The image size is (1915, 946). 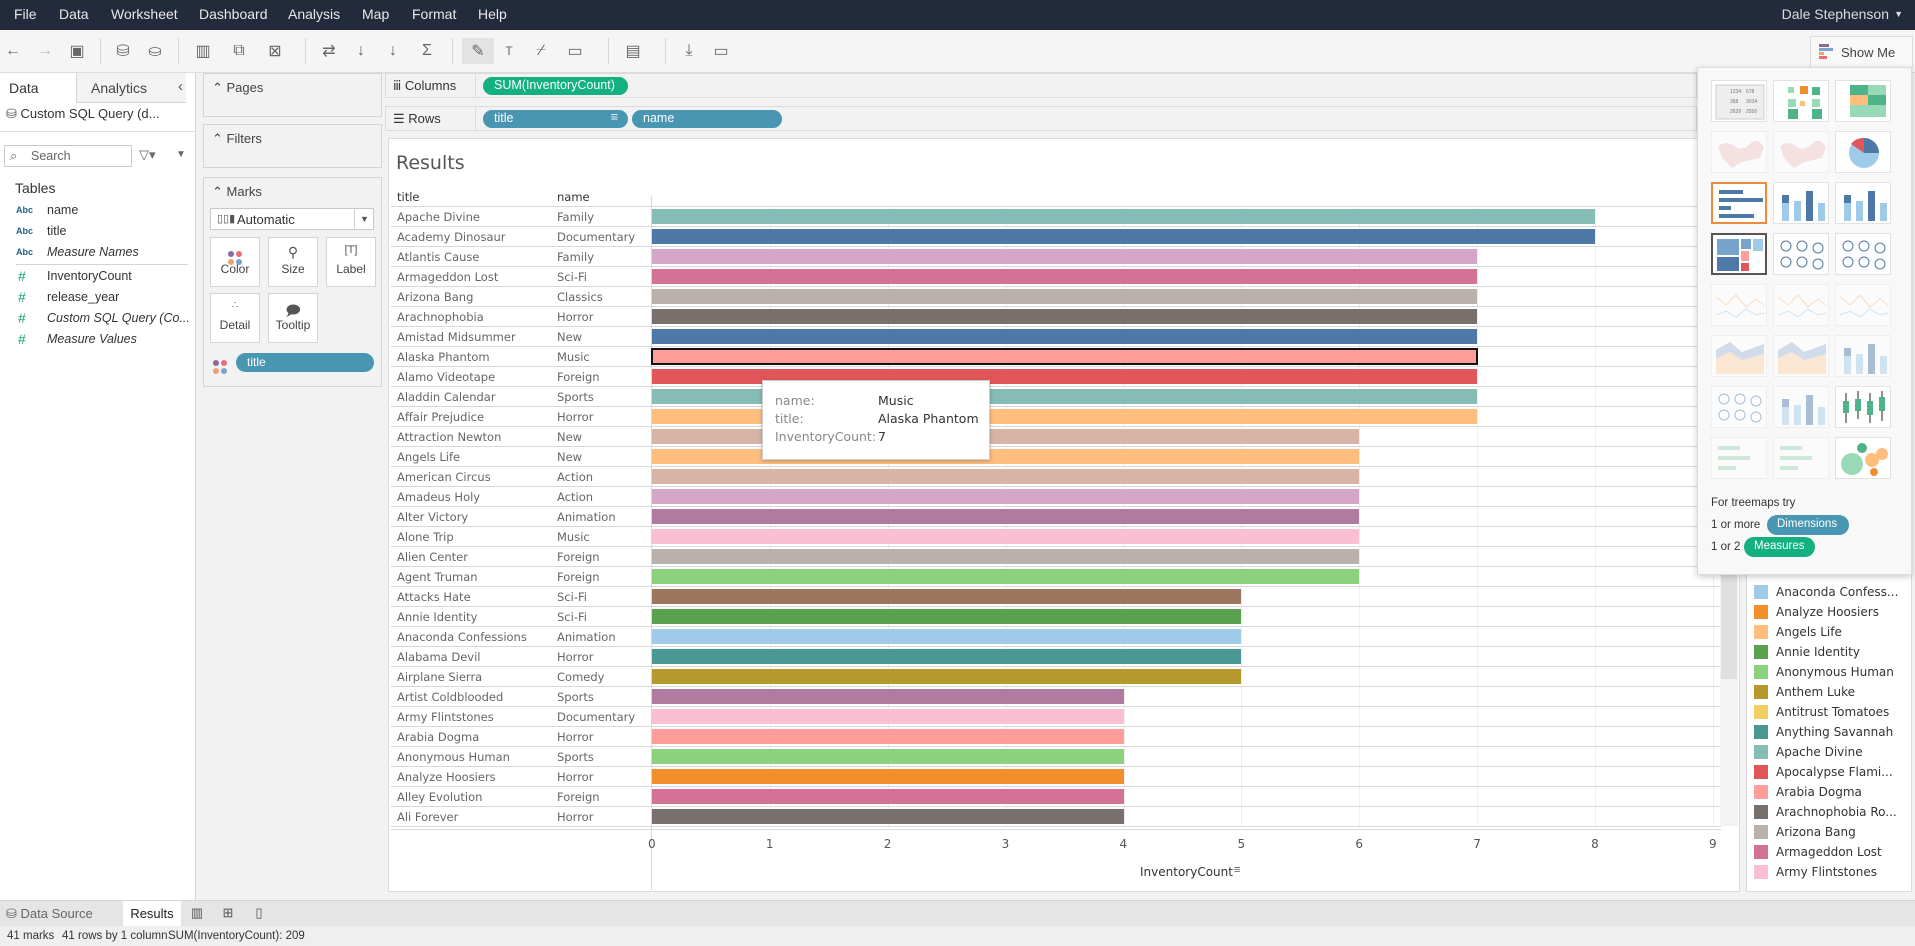 What do you see at coordinates (1801, 101) in the screenshot?
I see `heat-map-icon` at bounding box center [1801, 101].